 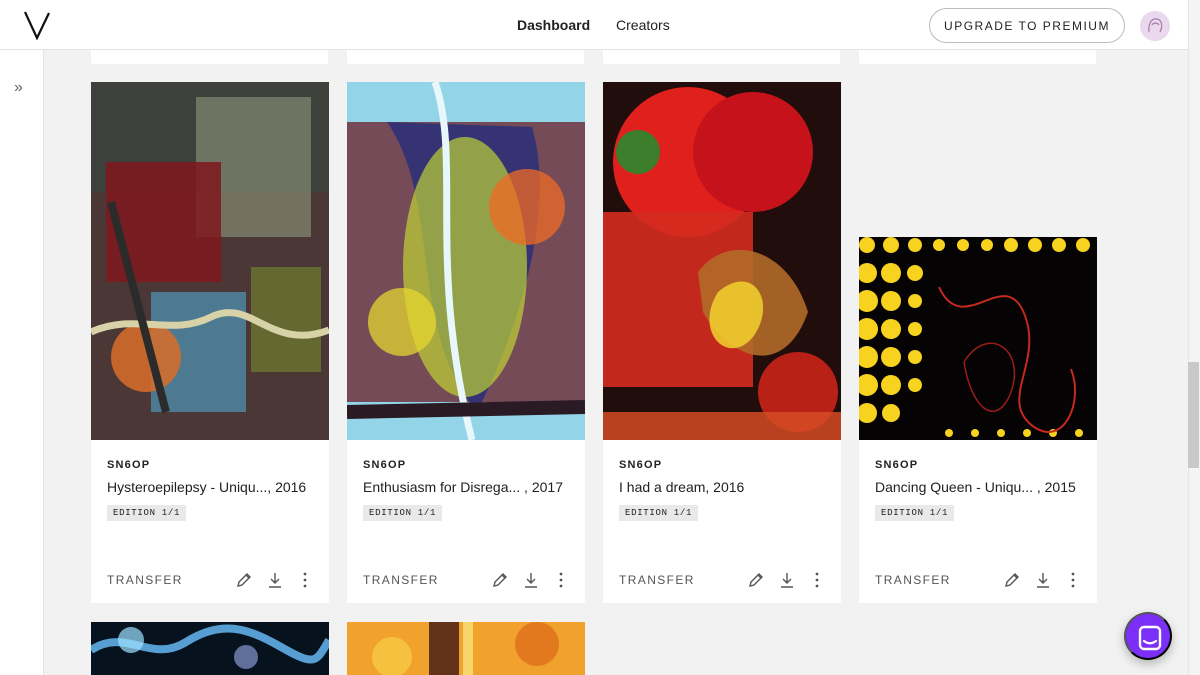 I want to click on artwork-image-hysteroepilepsy, so click(x=210, y=261).